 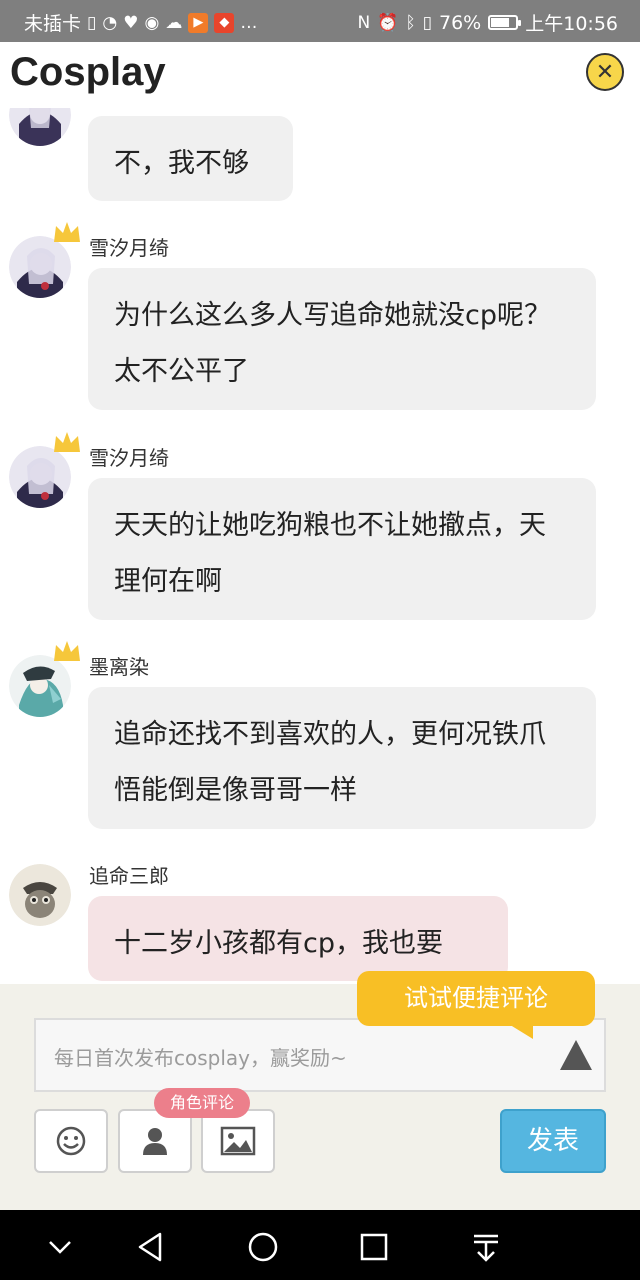 What do you see at coordinates (388, 22) in the screenshot?
I see `alarm-icon: ⏰` at bounding box center [388, 22].